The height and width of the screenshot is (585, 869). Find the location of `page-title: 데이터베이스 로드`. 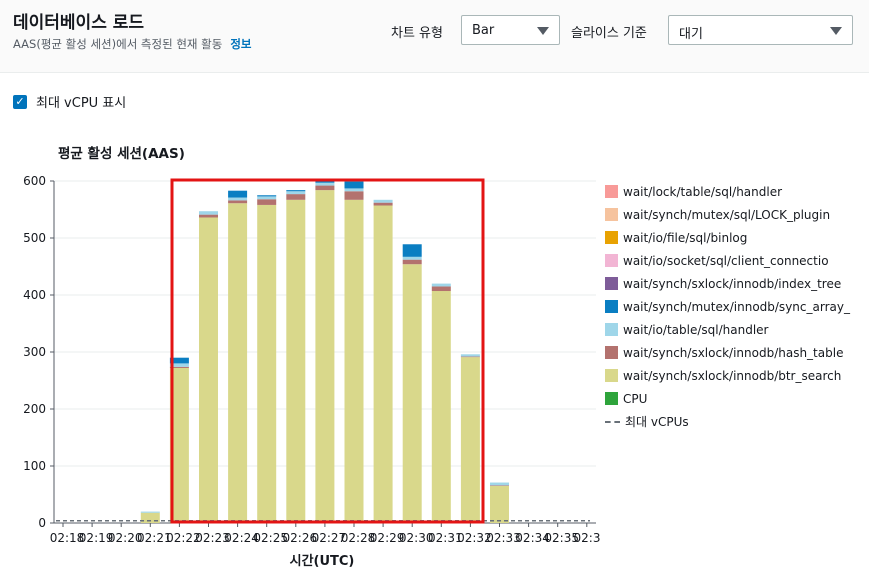

page-title: 데이터베이스 로드 is located at coordinates (79, 23).